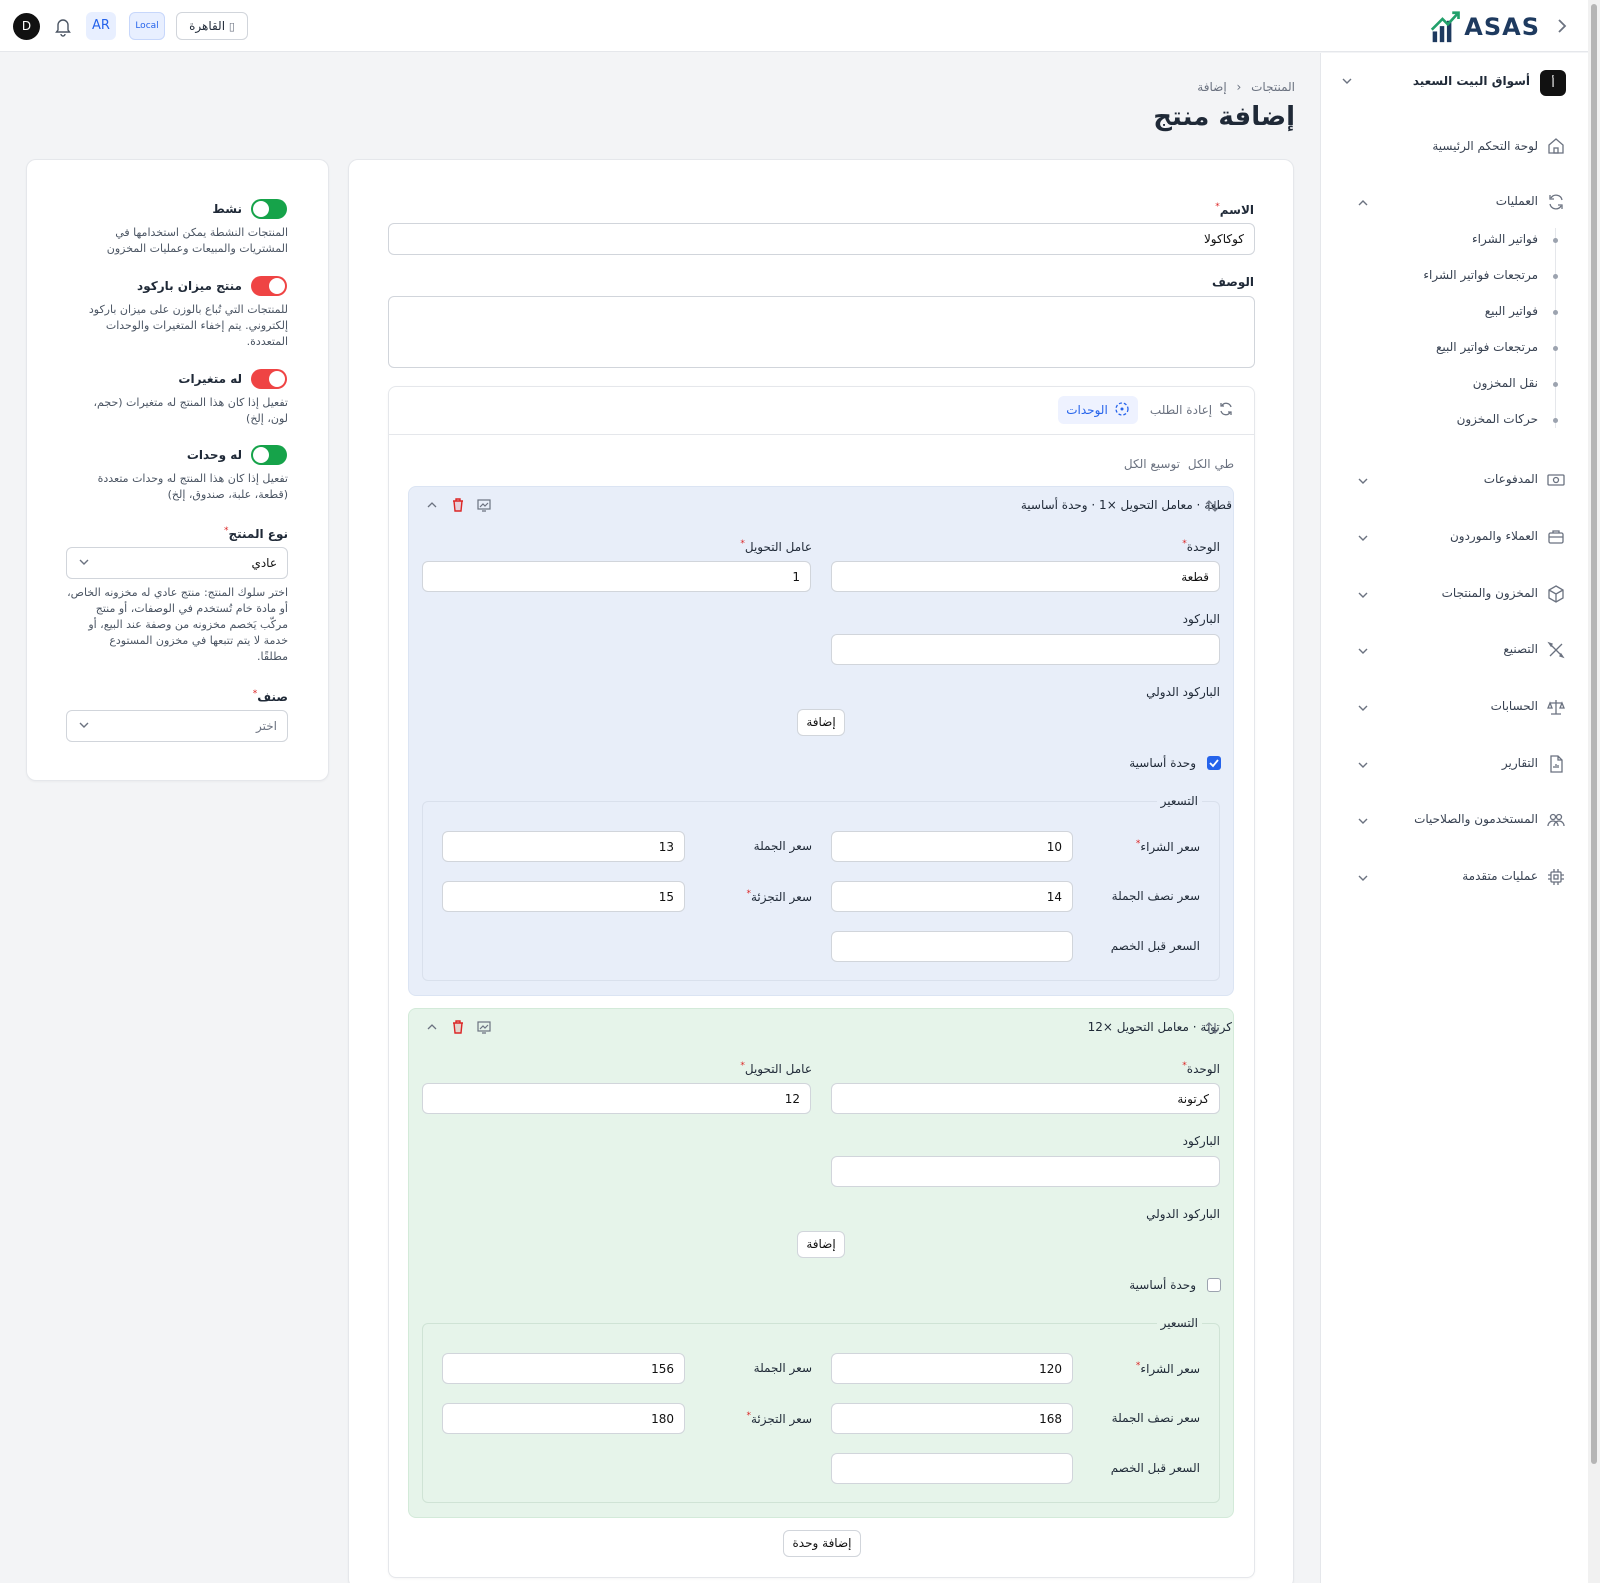  What do you see at coordinates (1490, 593) in the screenshot?
I see `sidebar-item-inventory-products: المخزون والمنتجات` at bounding box center [1490, 593].